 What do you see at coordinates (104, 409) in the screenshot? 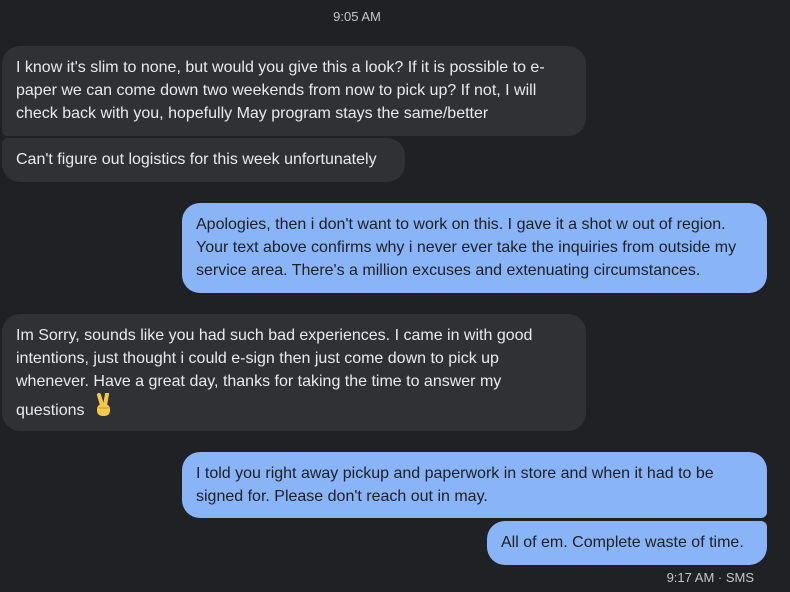
I see `victory-hand-icon` at bounding box center [104, 409].